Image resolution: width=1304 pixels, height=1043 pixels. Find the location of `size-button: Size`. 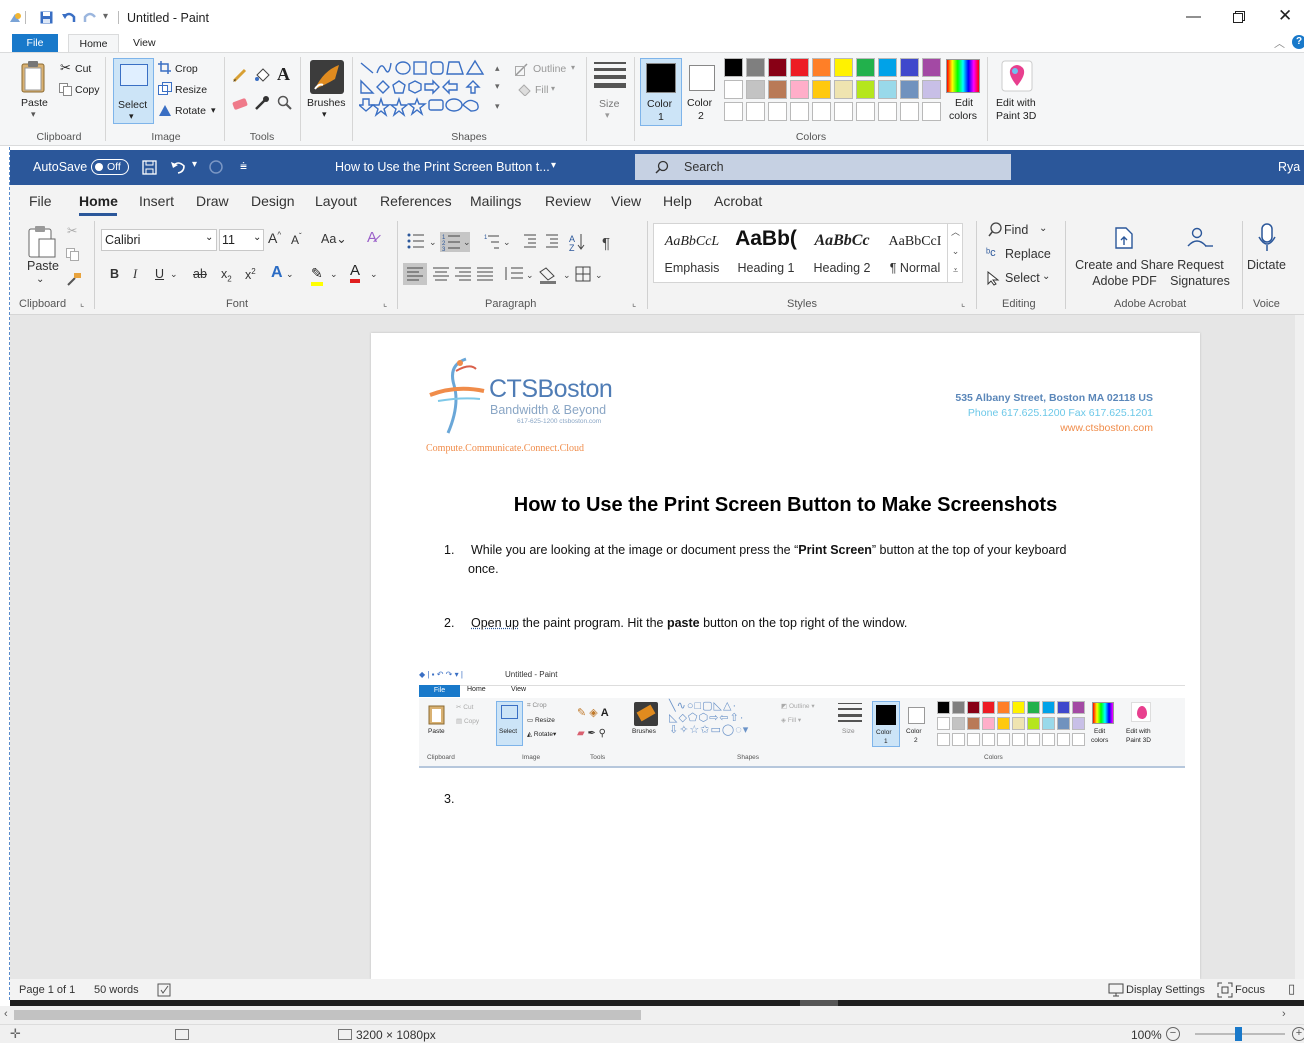

size-button: Size is located at coordinates (609, 104).